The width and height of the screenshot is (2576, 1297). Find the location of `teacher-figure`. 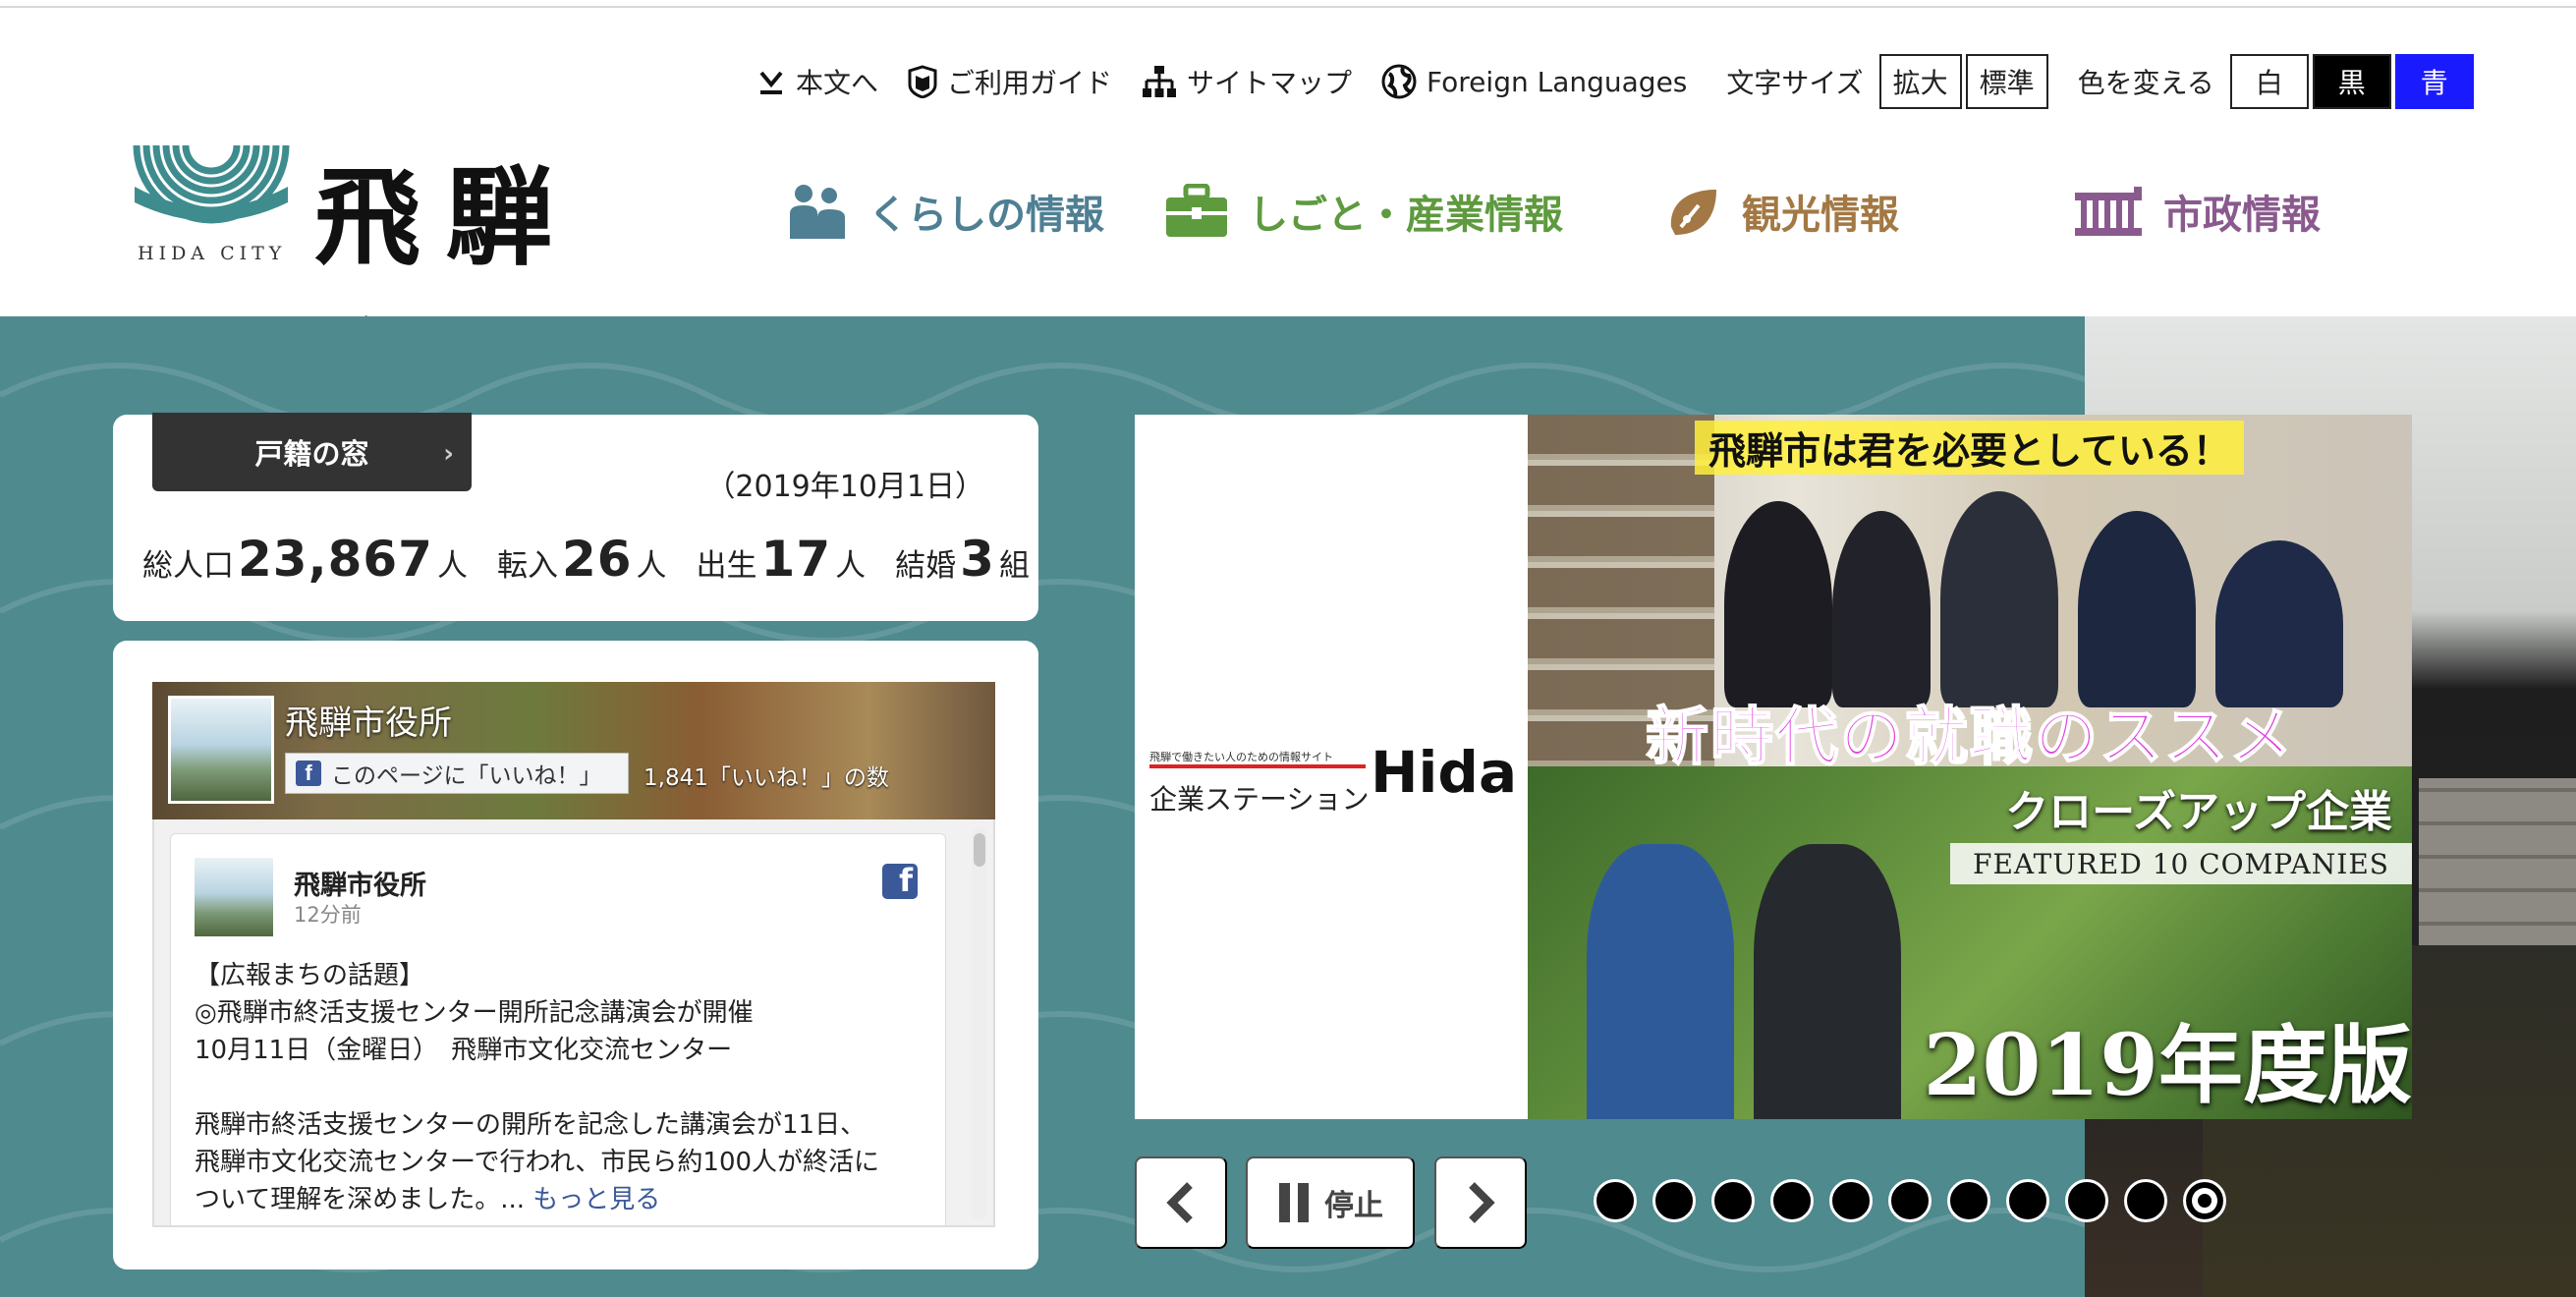

teacher-figure is located at coordinates (1999, 599).